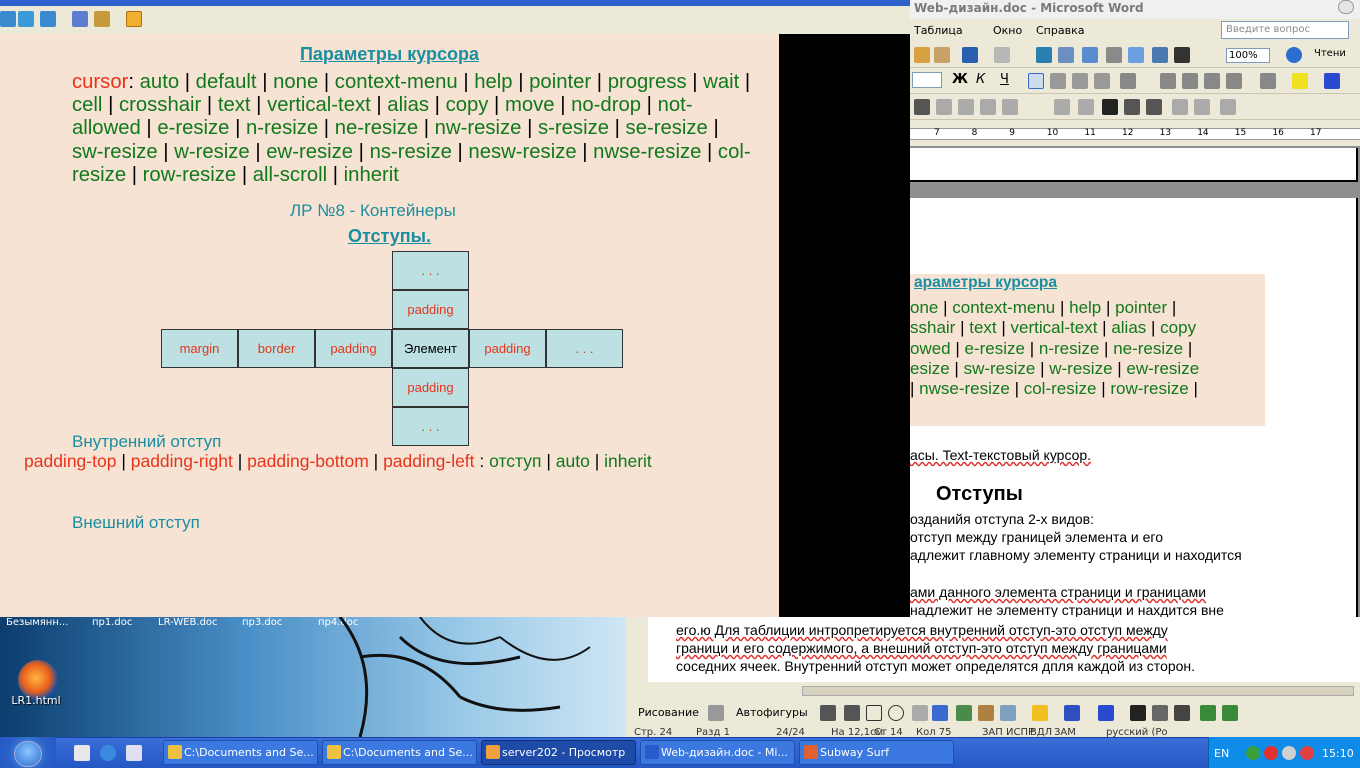  Describe the element at coordinates (1135, 133) in the screenshot. I see `horizontal-ruler` at that location.